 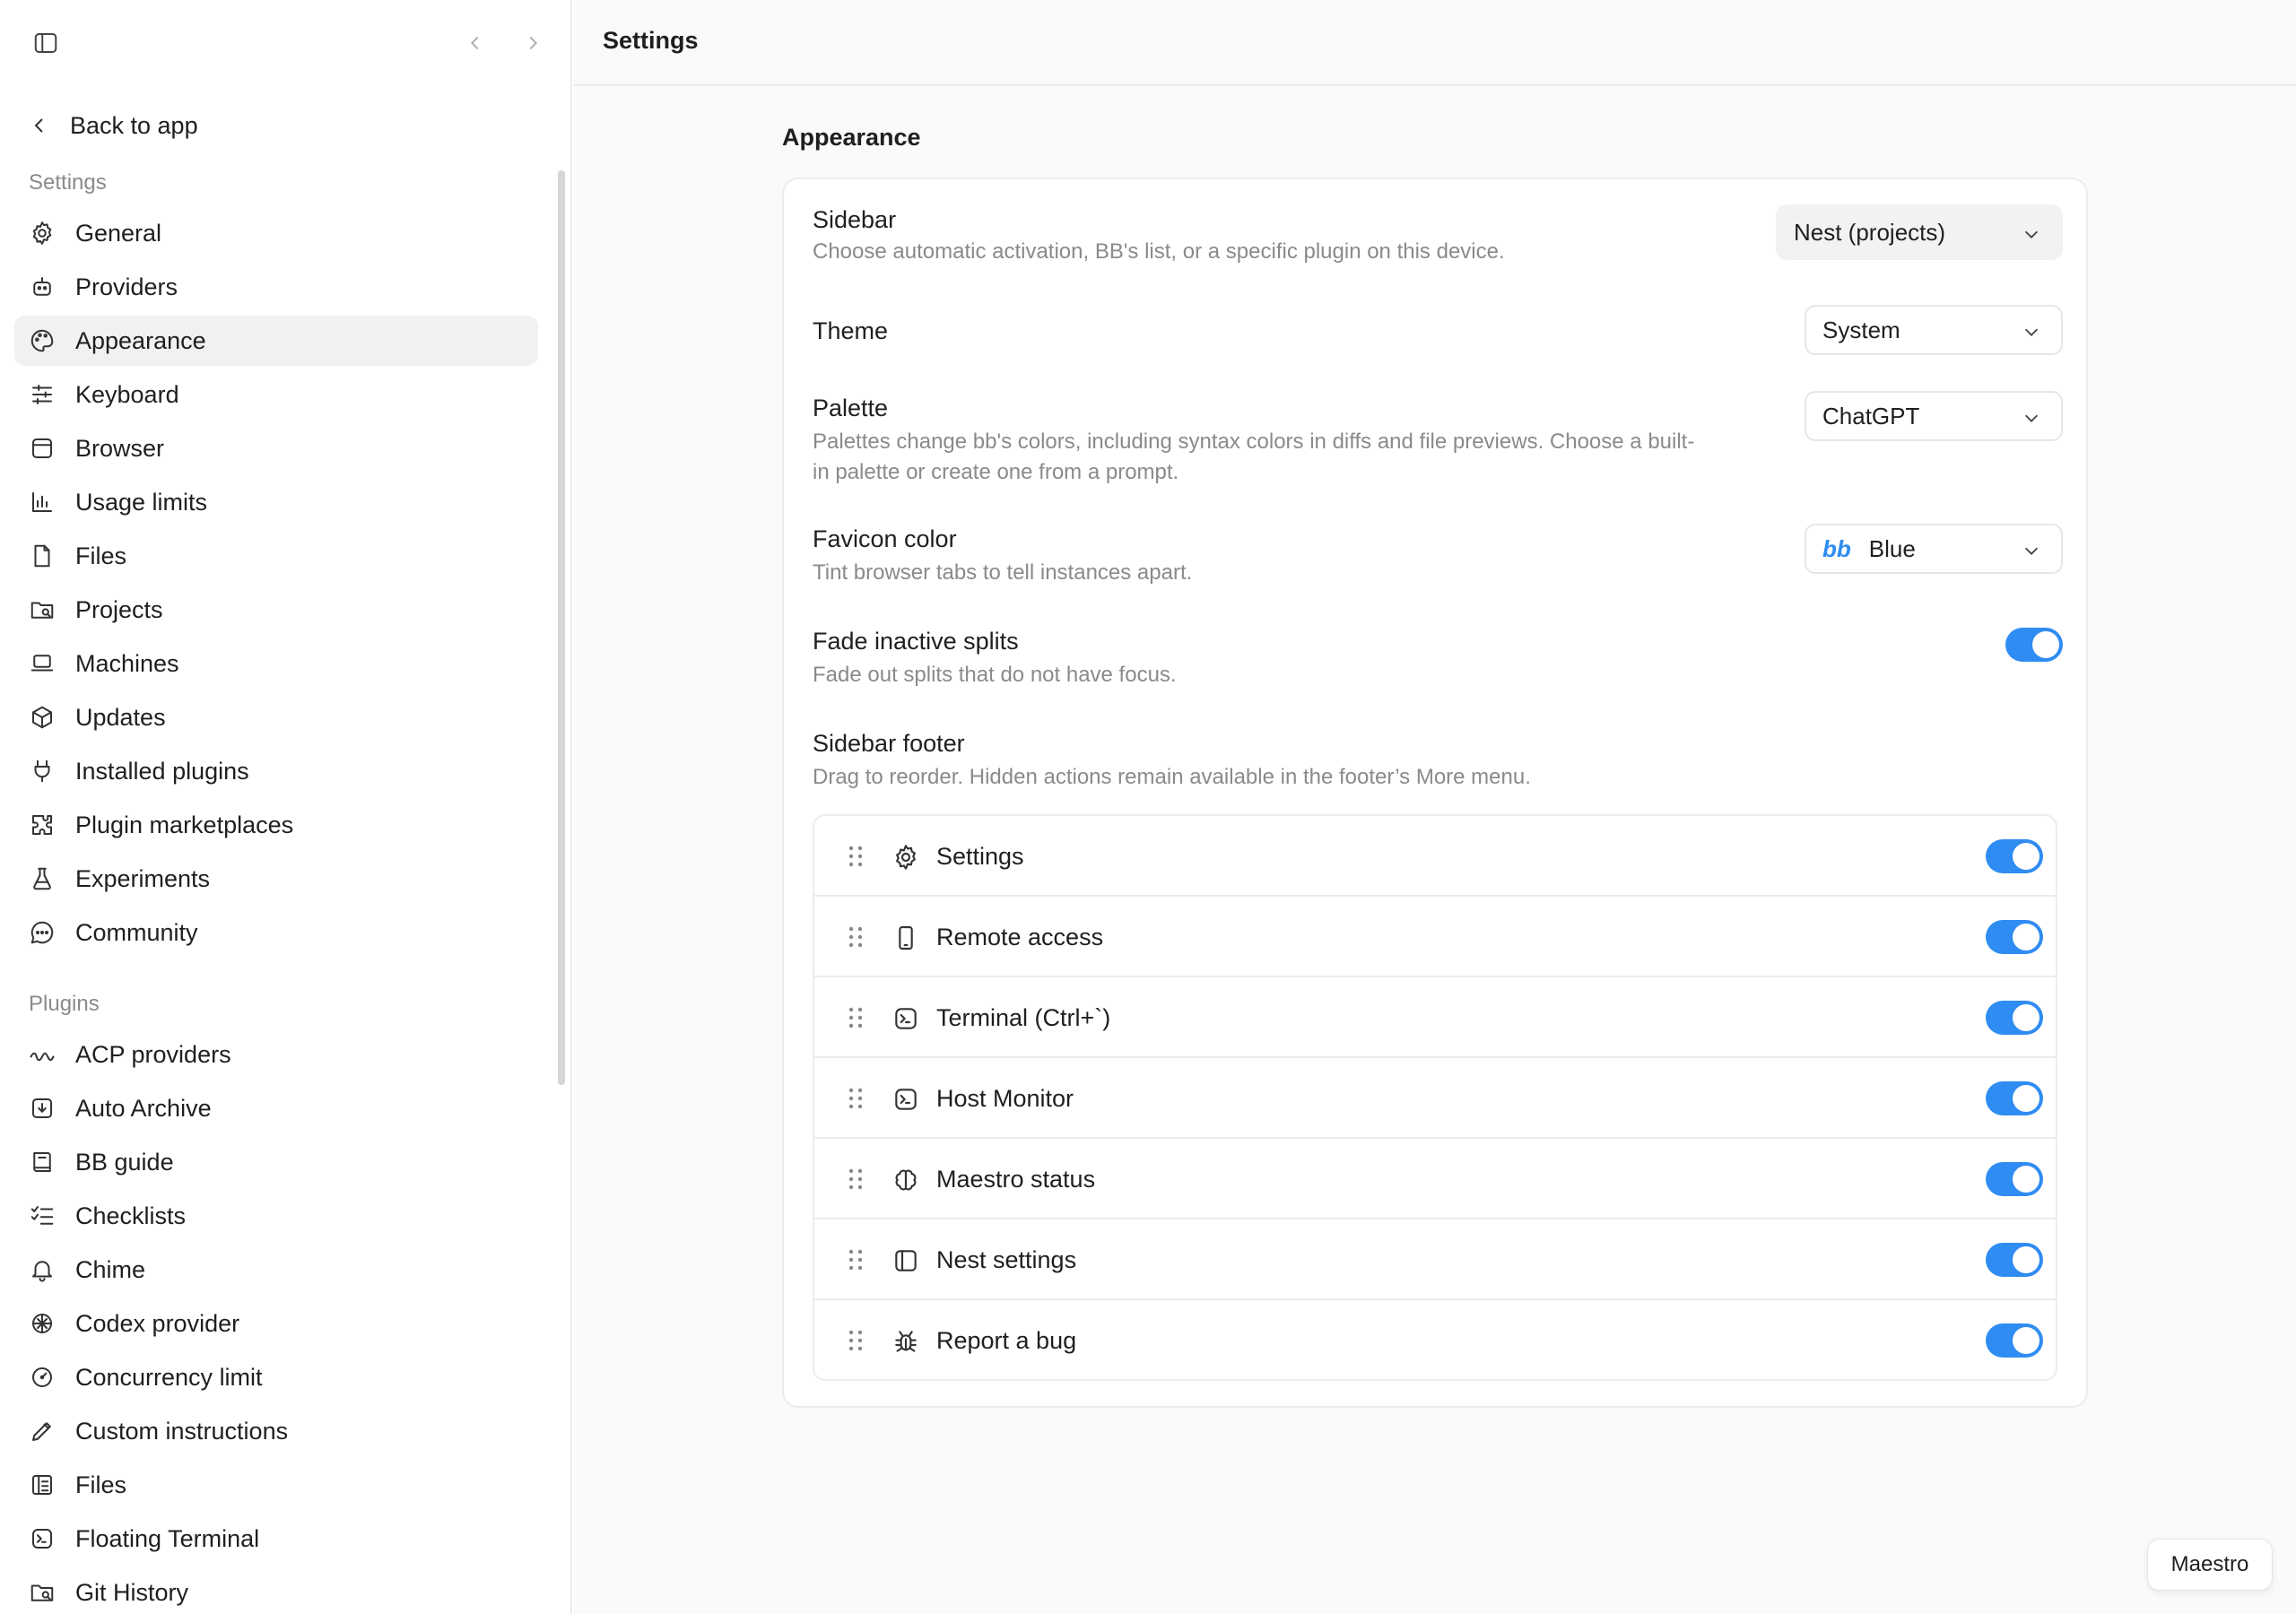 I want to click on appearance-heading: Appearance, so click(x=851, y=137).